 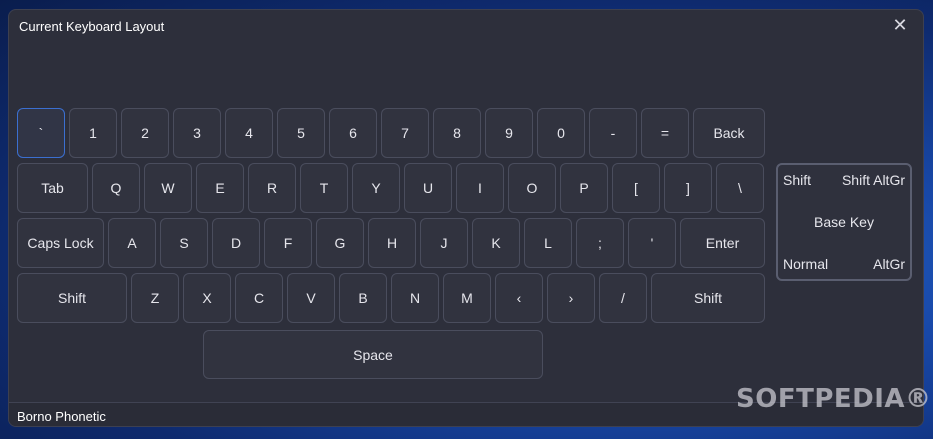 I want to click on key-enter: Enter, so click(x=722, y=243).